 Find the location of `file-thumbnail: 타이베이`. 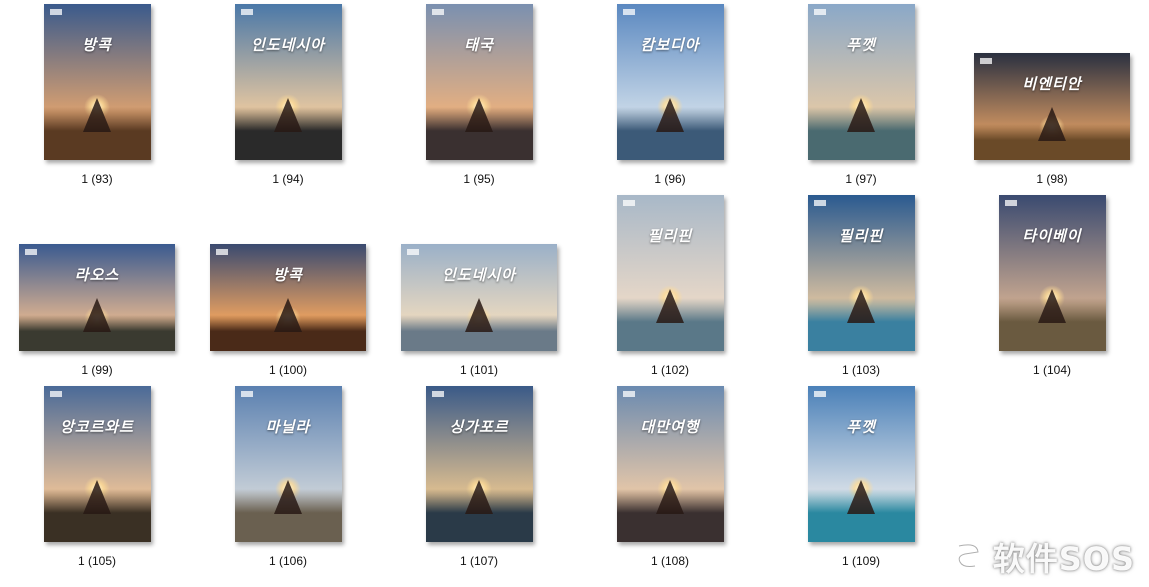

file-thumbnail: 타이베이 is located at coordinates (1052, 273).